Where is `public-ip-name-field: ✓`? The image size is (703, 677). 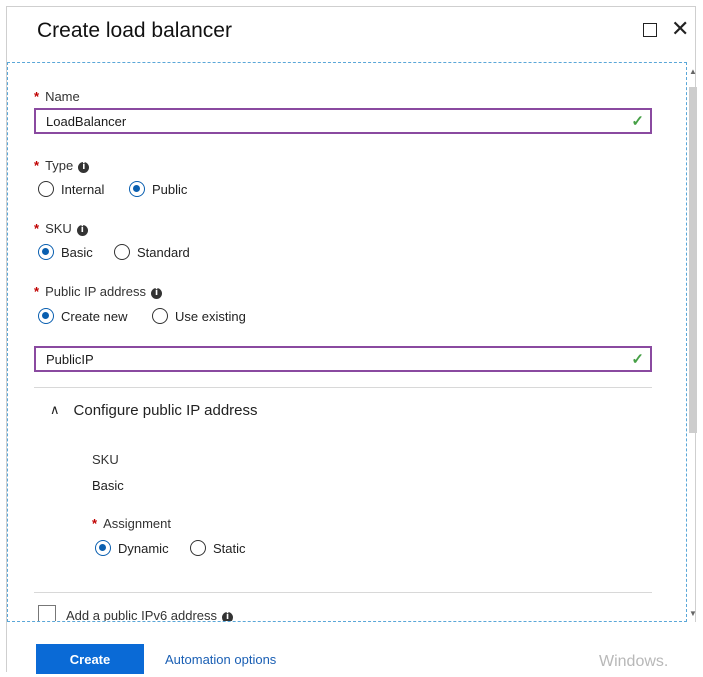
public-ip-name-field: ✓ is located at coordinates (343, 359).